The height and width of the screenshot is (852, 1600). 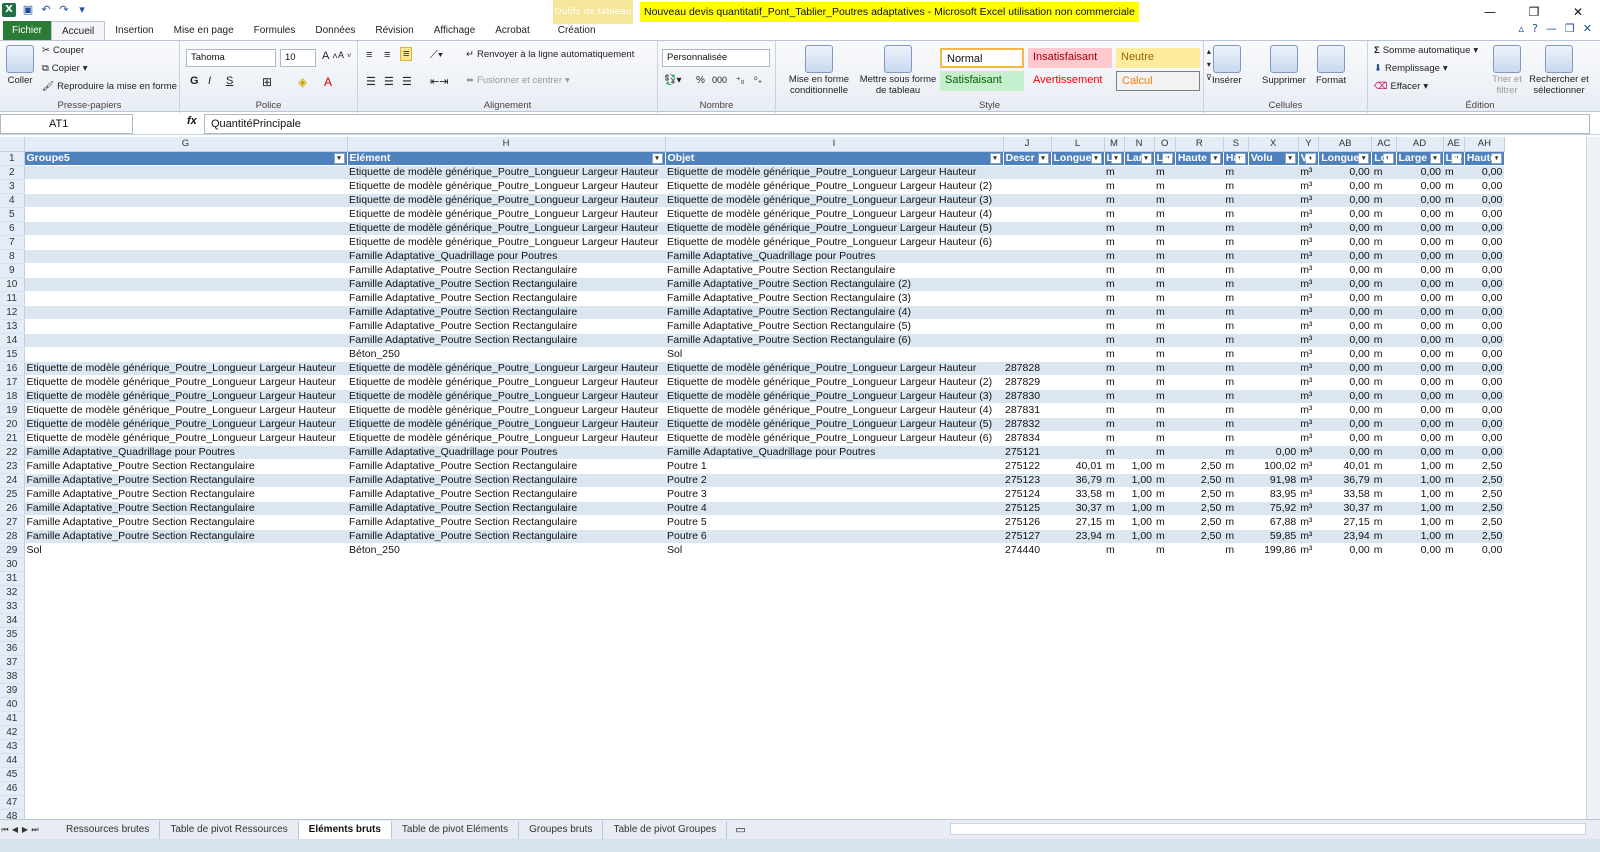 What do you see at coordinates (185, 550) in the screenshot?
I see `table-cell: Sol` at bounding box center [185, 550].